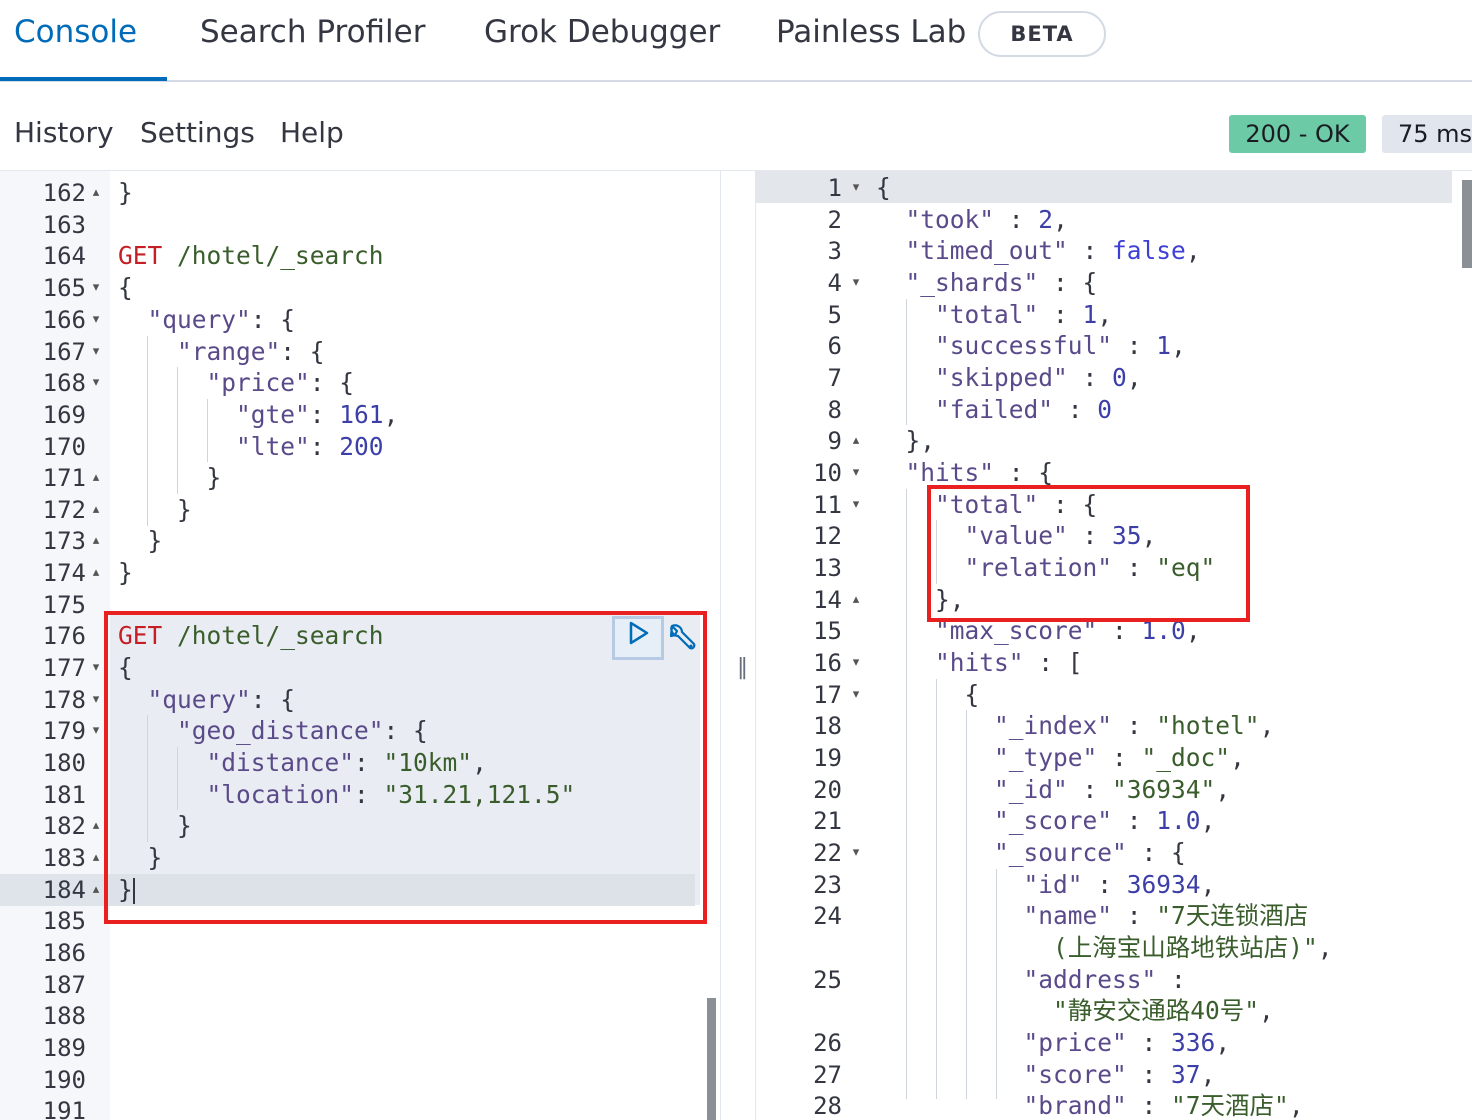 The image size is (1472, 1120). I want to click on line-number: 19, so click(827, 758).